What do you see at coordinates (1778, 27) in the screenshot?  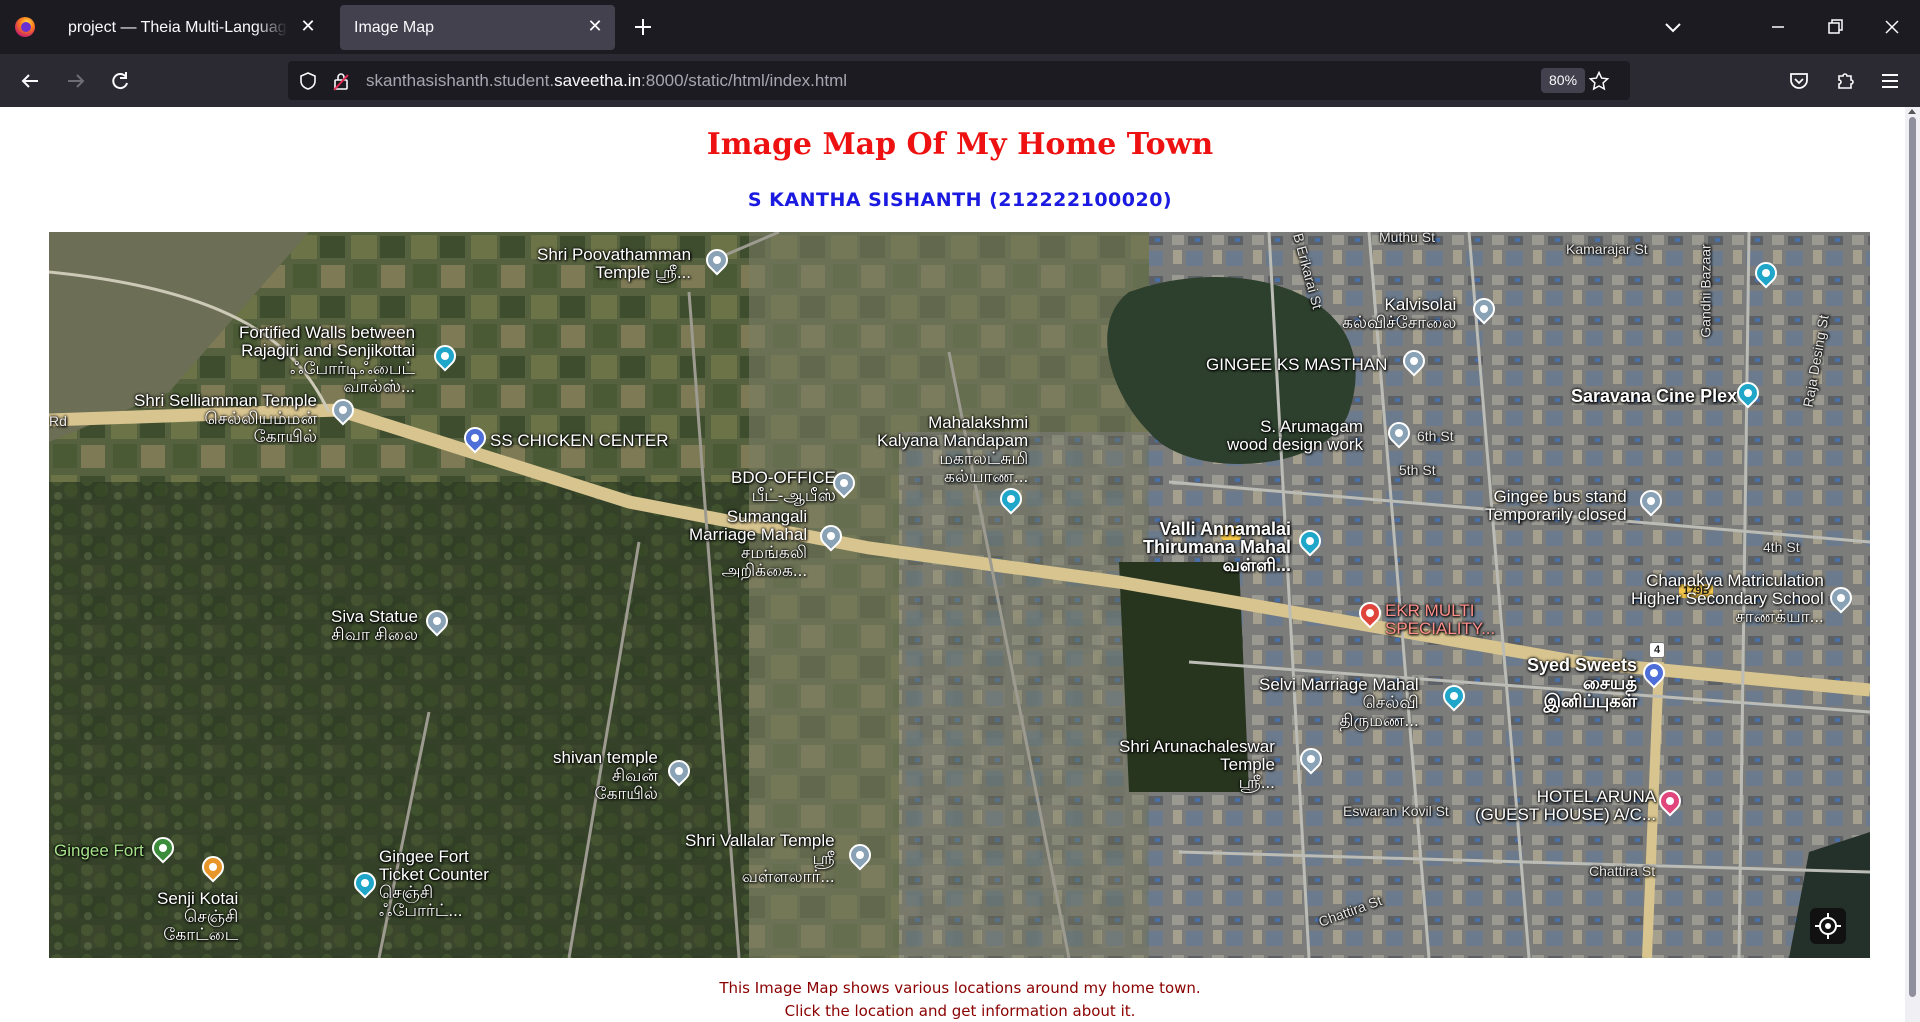 I see `minimize-icon` at bounding box center [1778, 27].